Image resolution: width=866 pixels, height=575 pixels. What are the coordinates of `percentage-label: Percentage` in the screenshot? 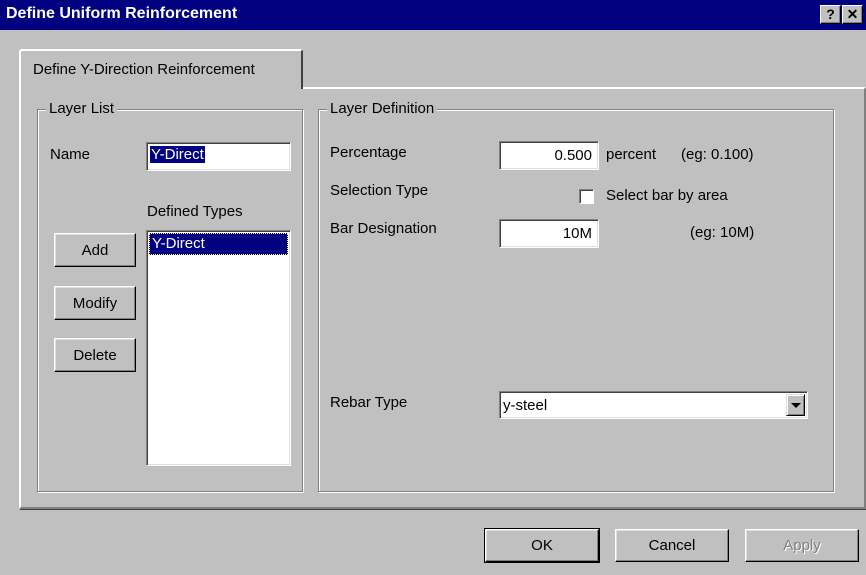 It's located at (368, 152).